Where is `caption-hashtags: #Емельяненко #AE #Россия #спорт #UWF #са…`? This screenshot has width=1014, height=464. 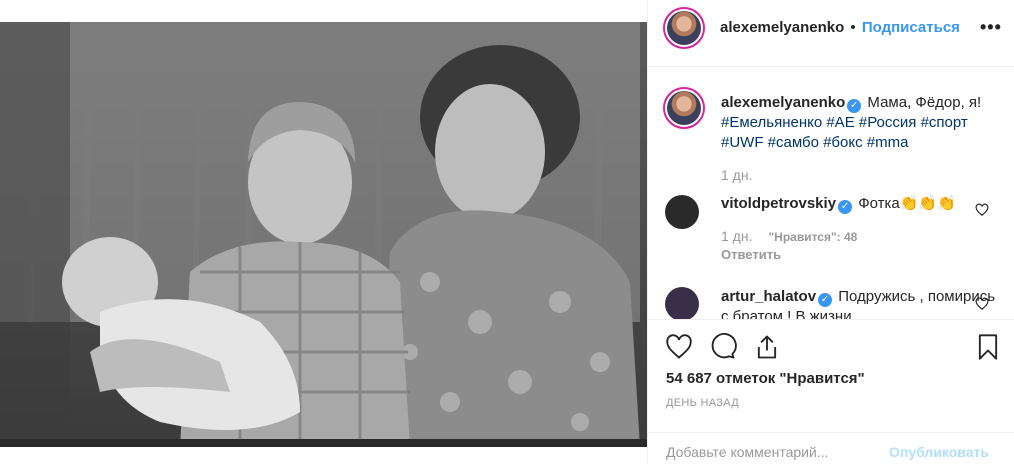 caption-hashtags: #Емельяненко #AE #Россия #спорт #UWF #са… is located at coordinates (844, 132).